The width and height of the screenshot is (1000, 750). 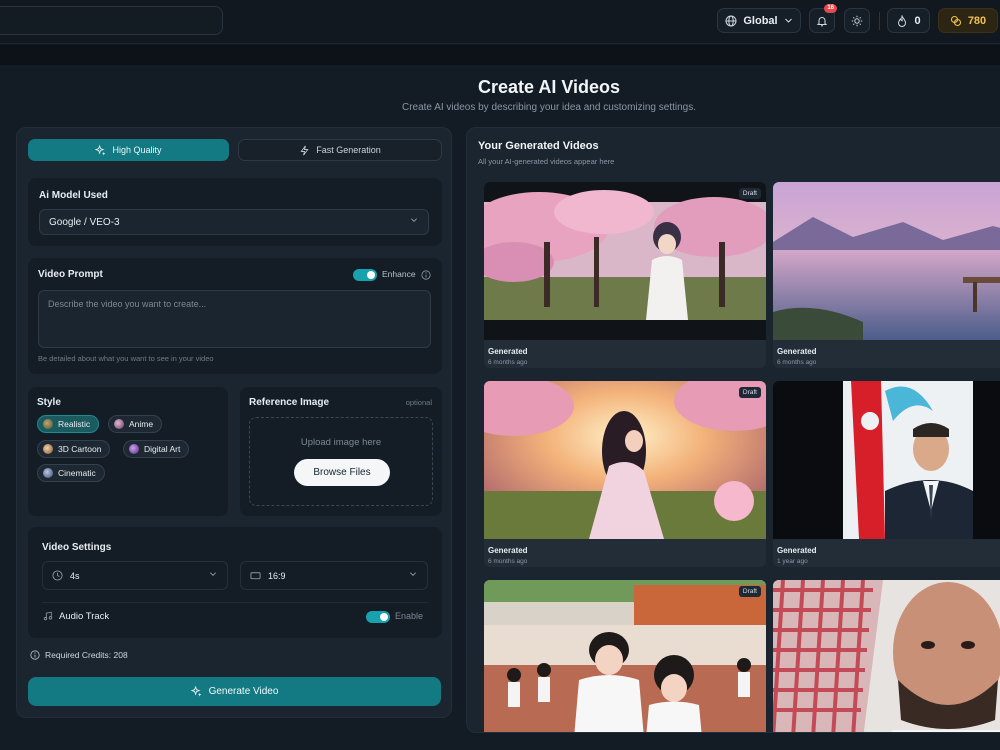 I want to click on region-label: Global, so click(x=760, y=20).